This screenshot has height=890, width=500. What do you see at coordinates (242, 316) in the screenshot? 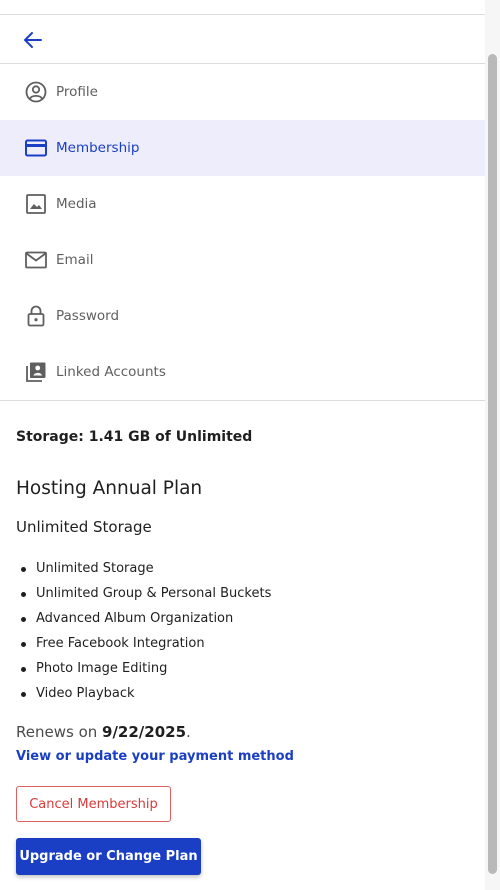
I see `nav-item-password: Password` at bounding box center [242, 316].